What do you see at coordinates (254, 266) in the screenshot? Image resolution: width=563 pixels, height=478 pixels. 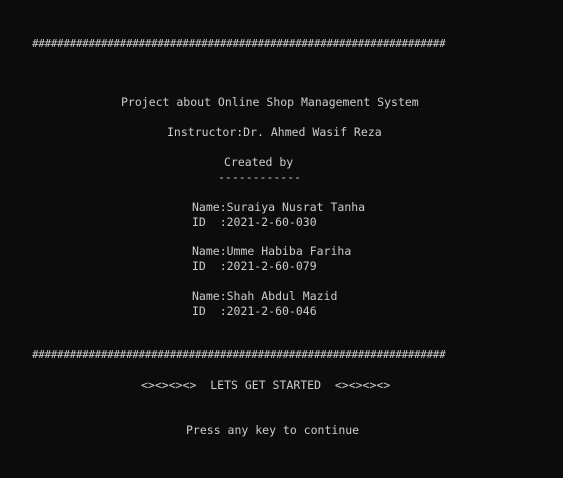 I see `member-id: ID :2021-2-60-079` at bounding box center [254, 266].